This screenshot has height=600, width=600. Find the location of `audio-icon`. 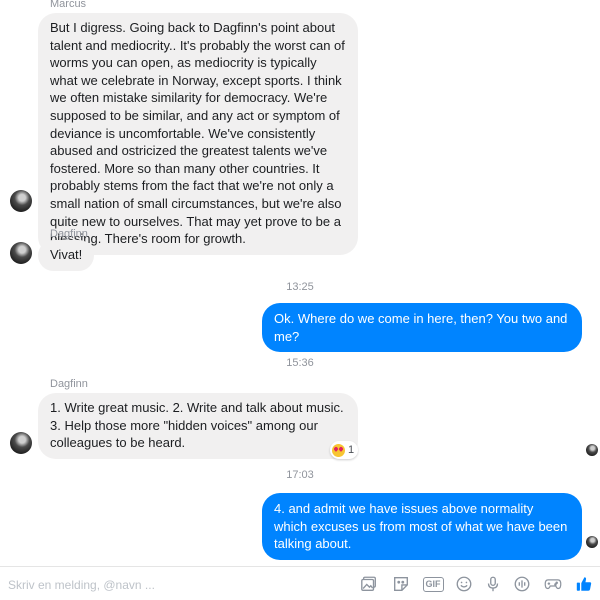

audio-icon is located at coordinates (522, 584).